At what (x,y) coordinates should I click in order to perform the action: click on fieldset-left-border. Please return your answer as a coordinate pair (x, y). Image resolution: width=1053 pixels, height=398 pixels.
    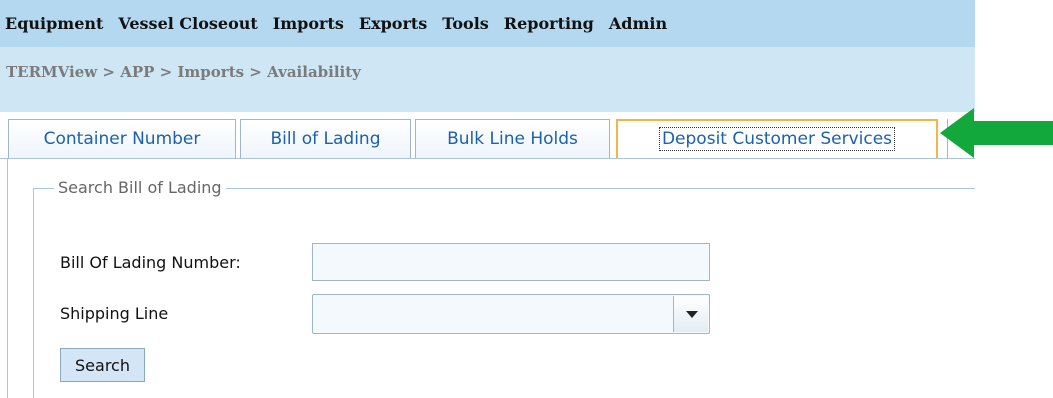
    Looking at the image, I should click on (33, 293).